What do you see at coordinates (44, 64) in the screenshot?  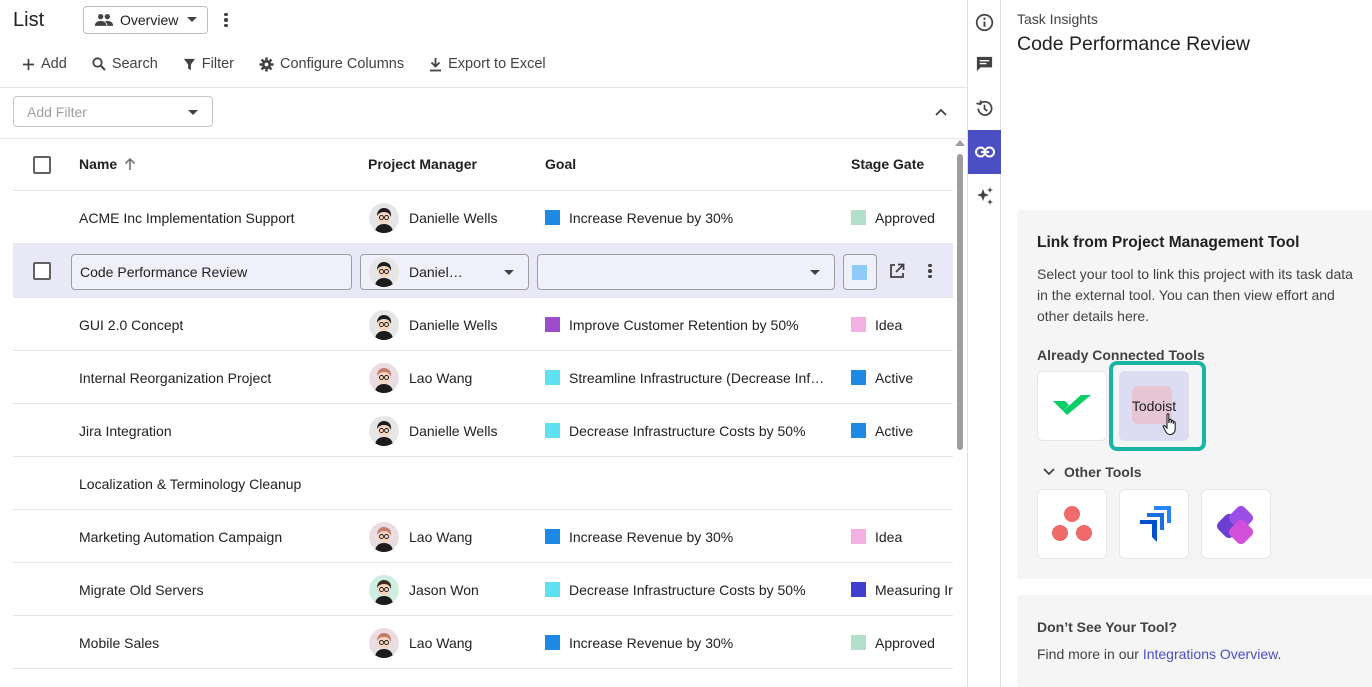 I see `add-button: Add` at bounding box center [44, 64].